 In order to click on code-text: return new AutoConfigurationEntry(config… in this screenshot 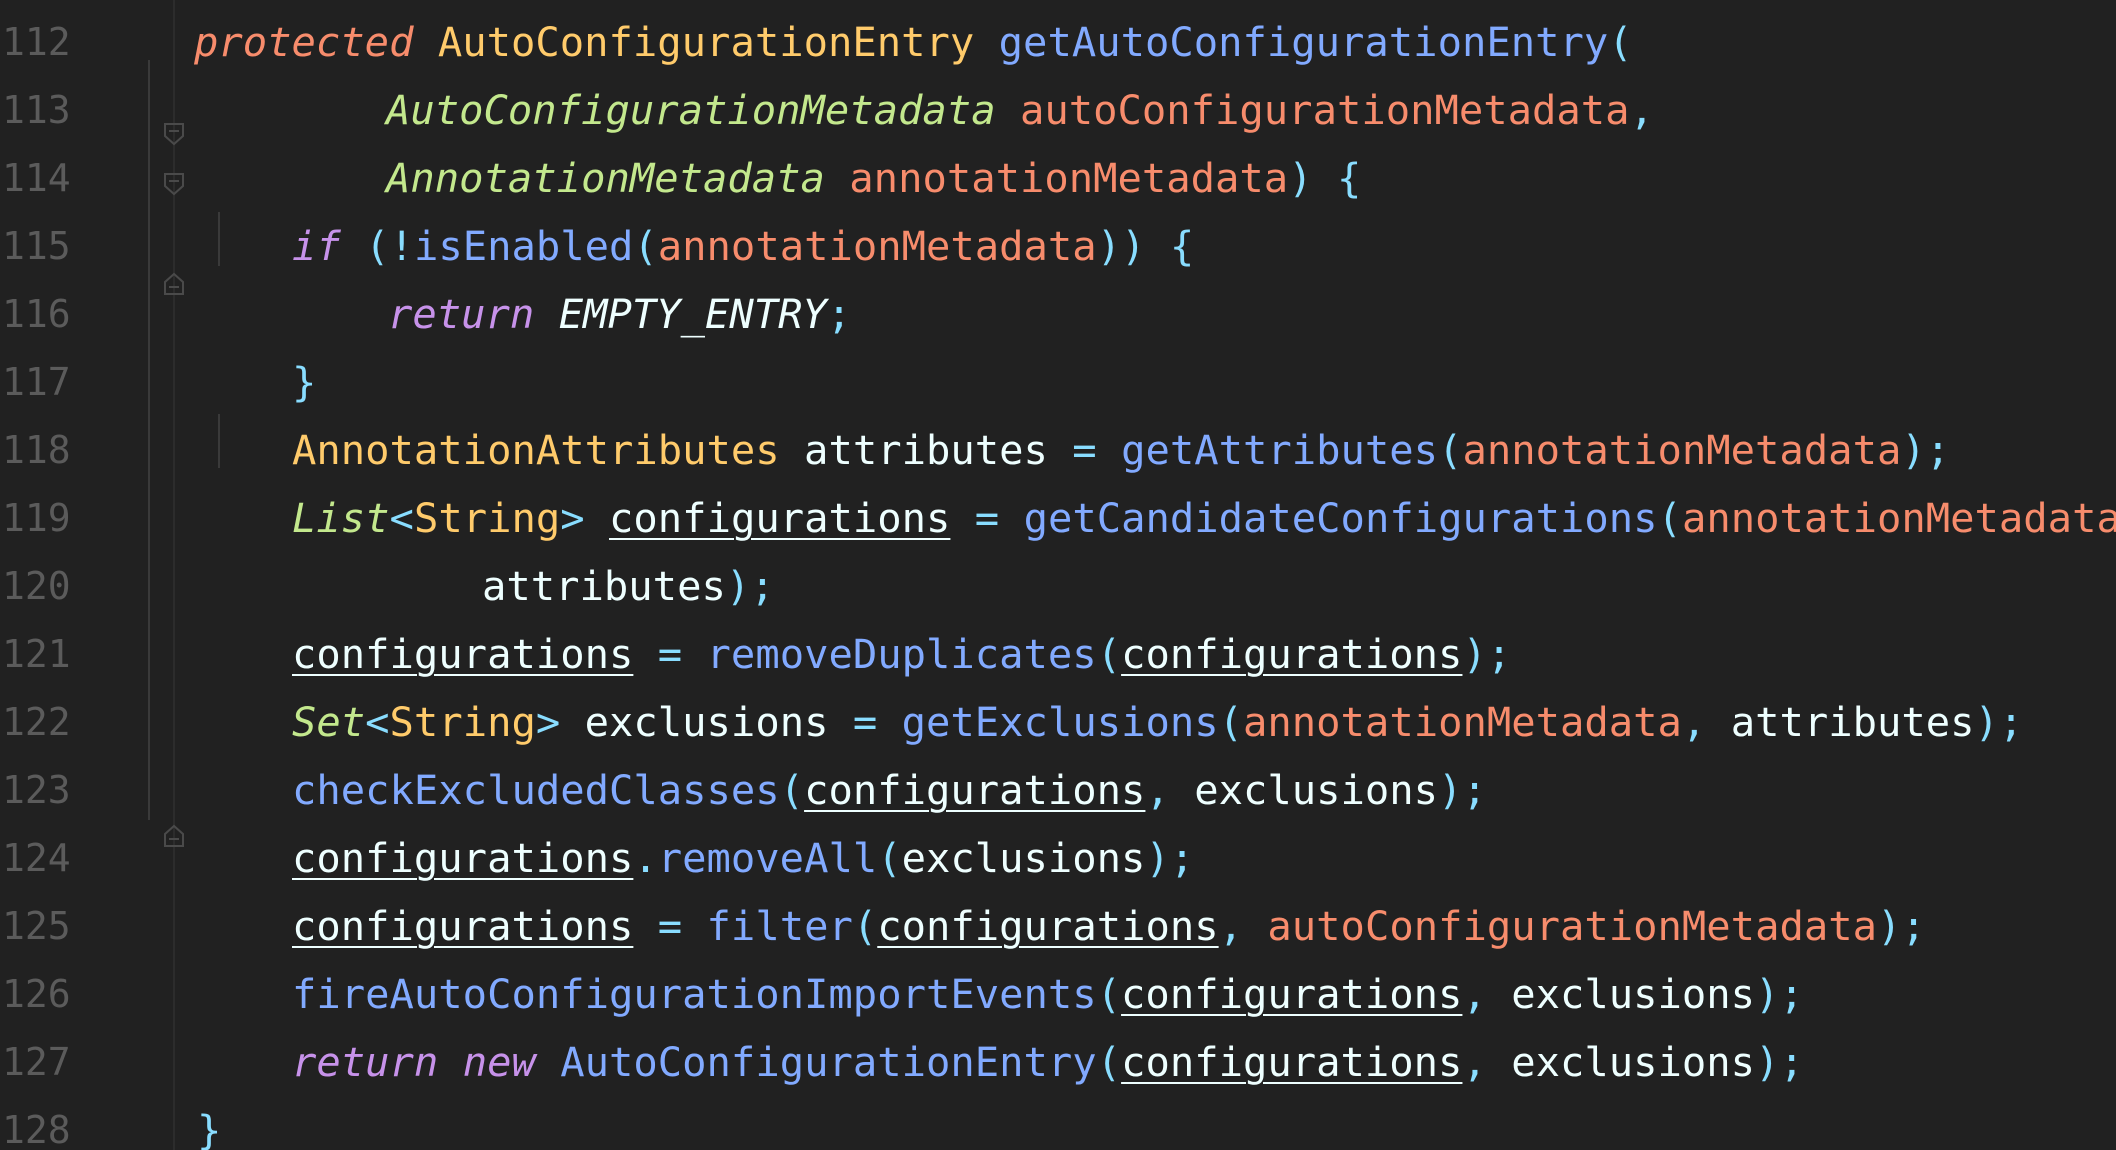, I will do `click(1048, 1062)`.